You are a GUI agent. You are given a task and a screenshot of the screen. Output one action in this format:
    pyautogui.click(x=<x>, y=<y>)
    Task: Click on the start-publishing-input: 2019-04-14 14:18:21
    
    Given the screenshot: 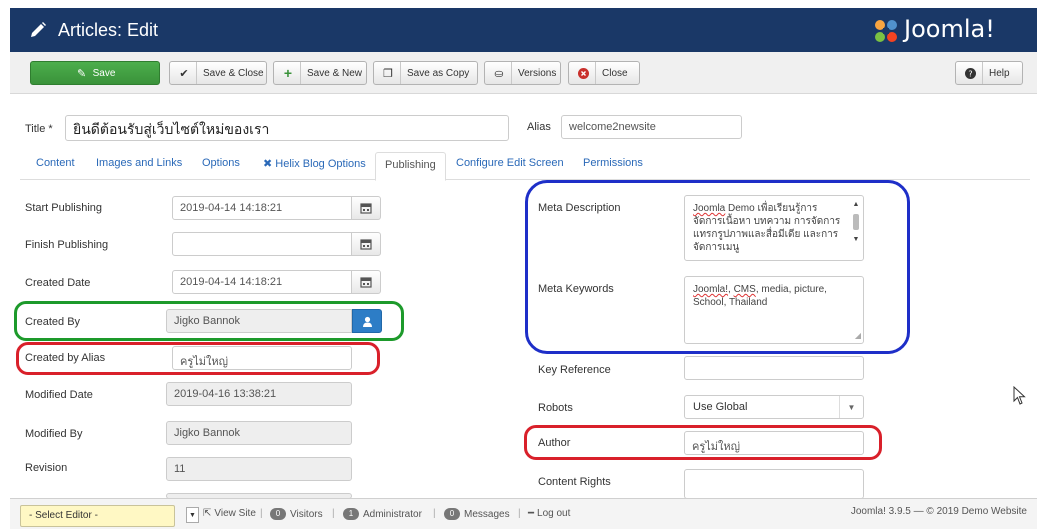 What is the action you would take?
    pyautogui.click(x=262, y=208)
    